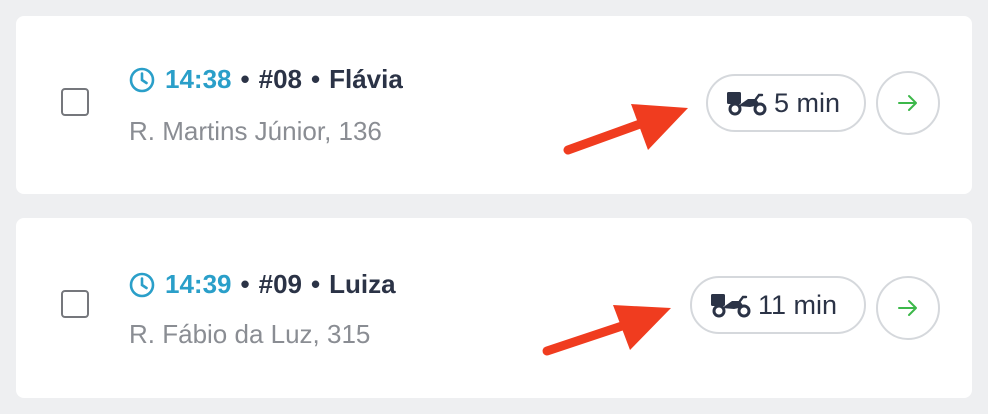  I want to click on delivery-eta-button: 11 min, so click(778, 305).